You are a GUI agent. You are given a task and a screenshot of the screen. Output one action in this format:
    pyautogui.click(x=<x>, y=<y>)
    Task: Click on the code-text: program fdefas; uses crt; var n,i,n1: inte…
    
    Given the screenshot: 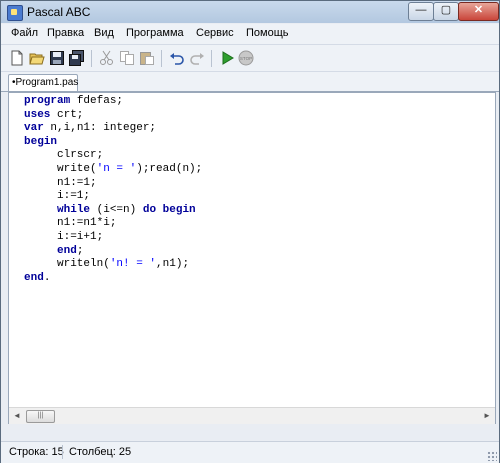 What is the action you would take?
    pyautogui.click(x=113, y=190)
    